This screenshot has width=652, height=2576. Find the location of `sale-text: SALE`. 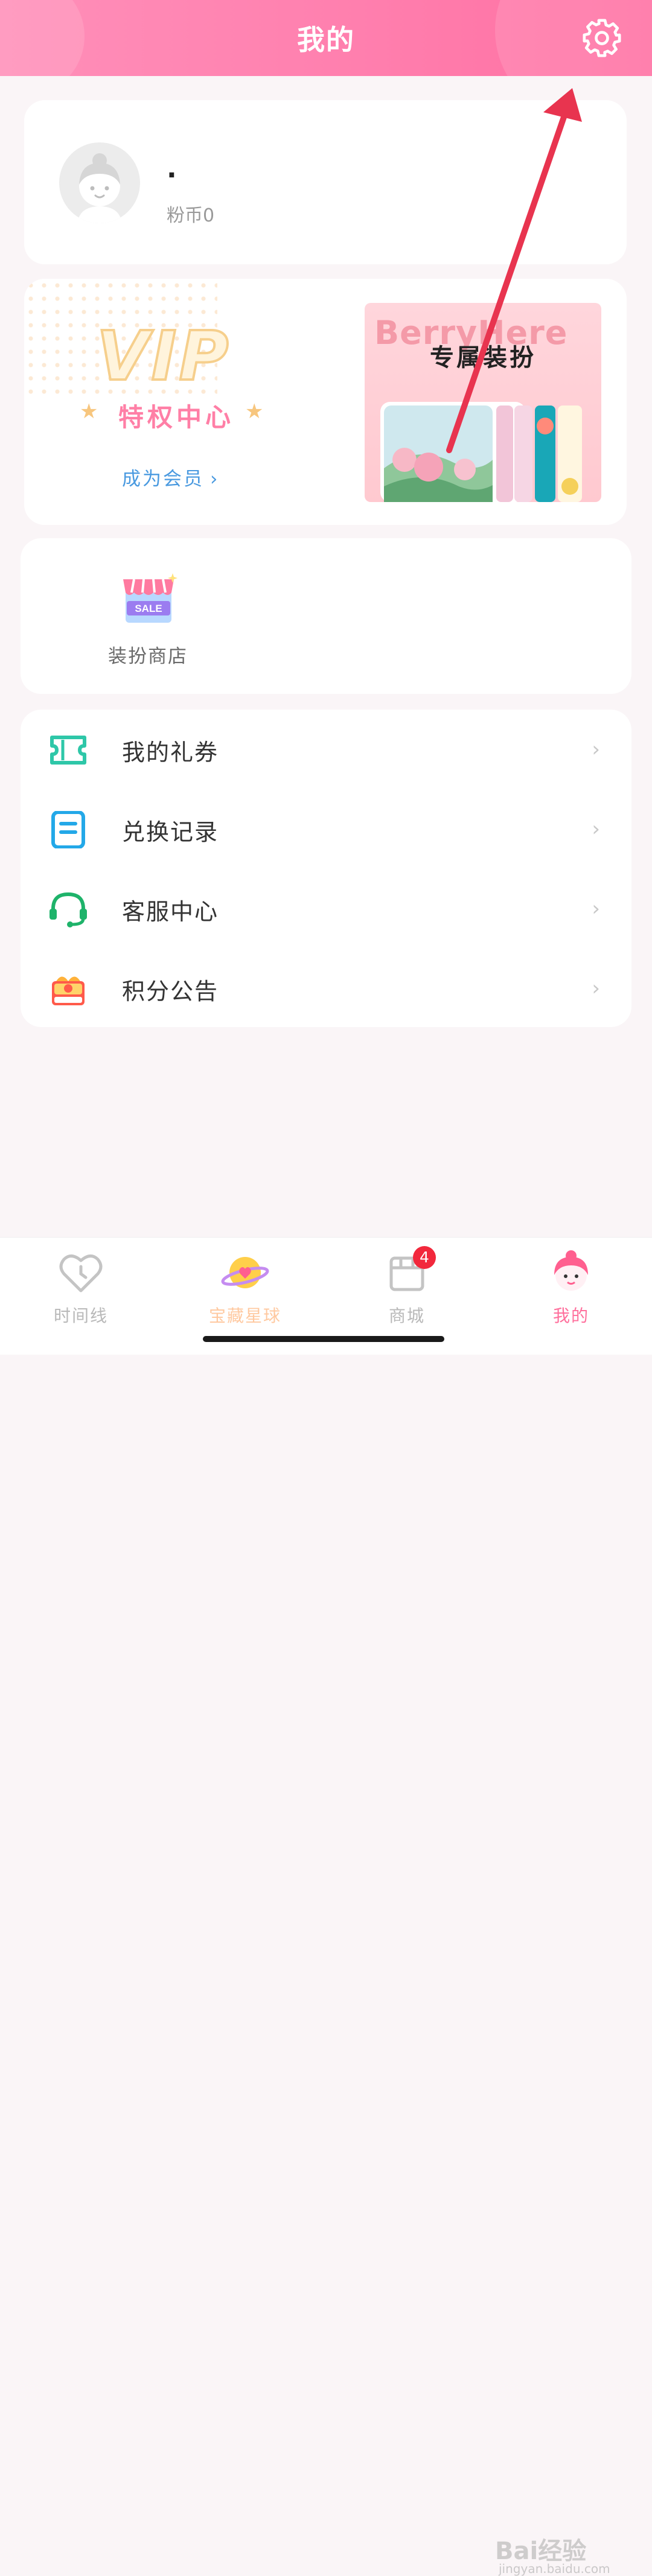

sale-text: SALE is located at coordinates (149, 608).